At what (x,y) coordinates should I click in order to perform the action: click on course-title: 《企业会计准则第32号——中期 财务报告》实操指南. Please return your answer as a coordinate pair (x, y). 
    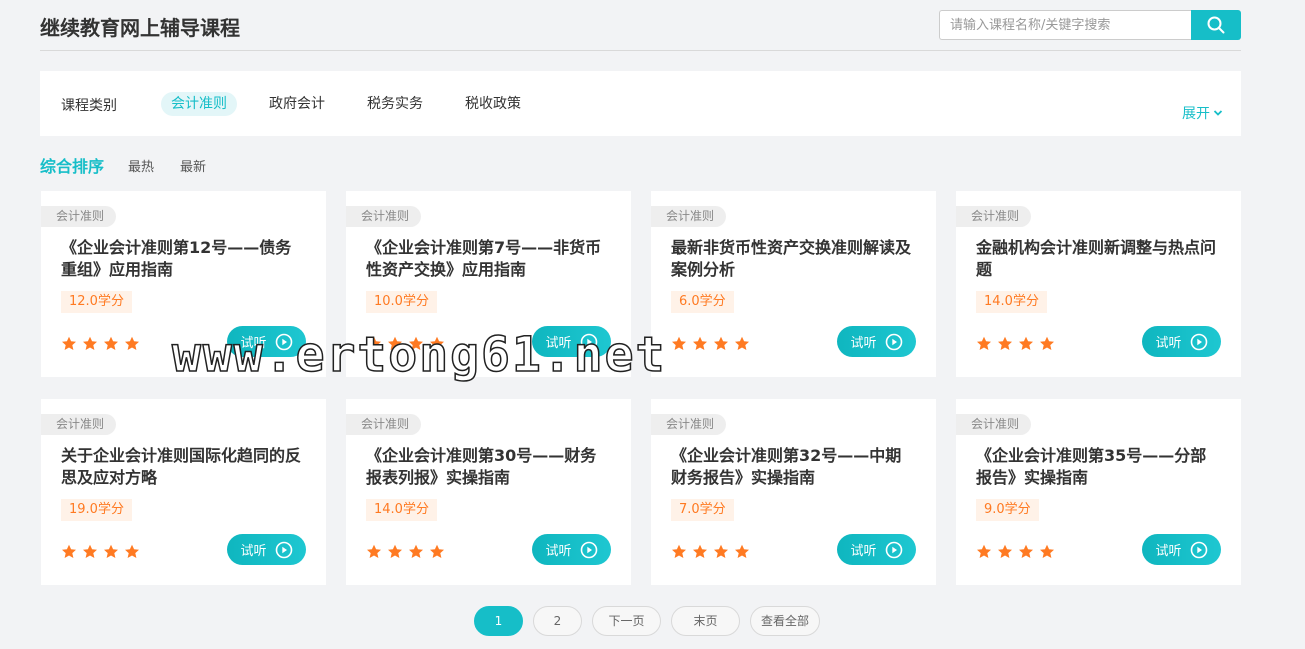
    Looking at the image, I should click on (795, 467).